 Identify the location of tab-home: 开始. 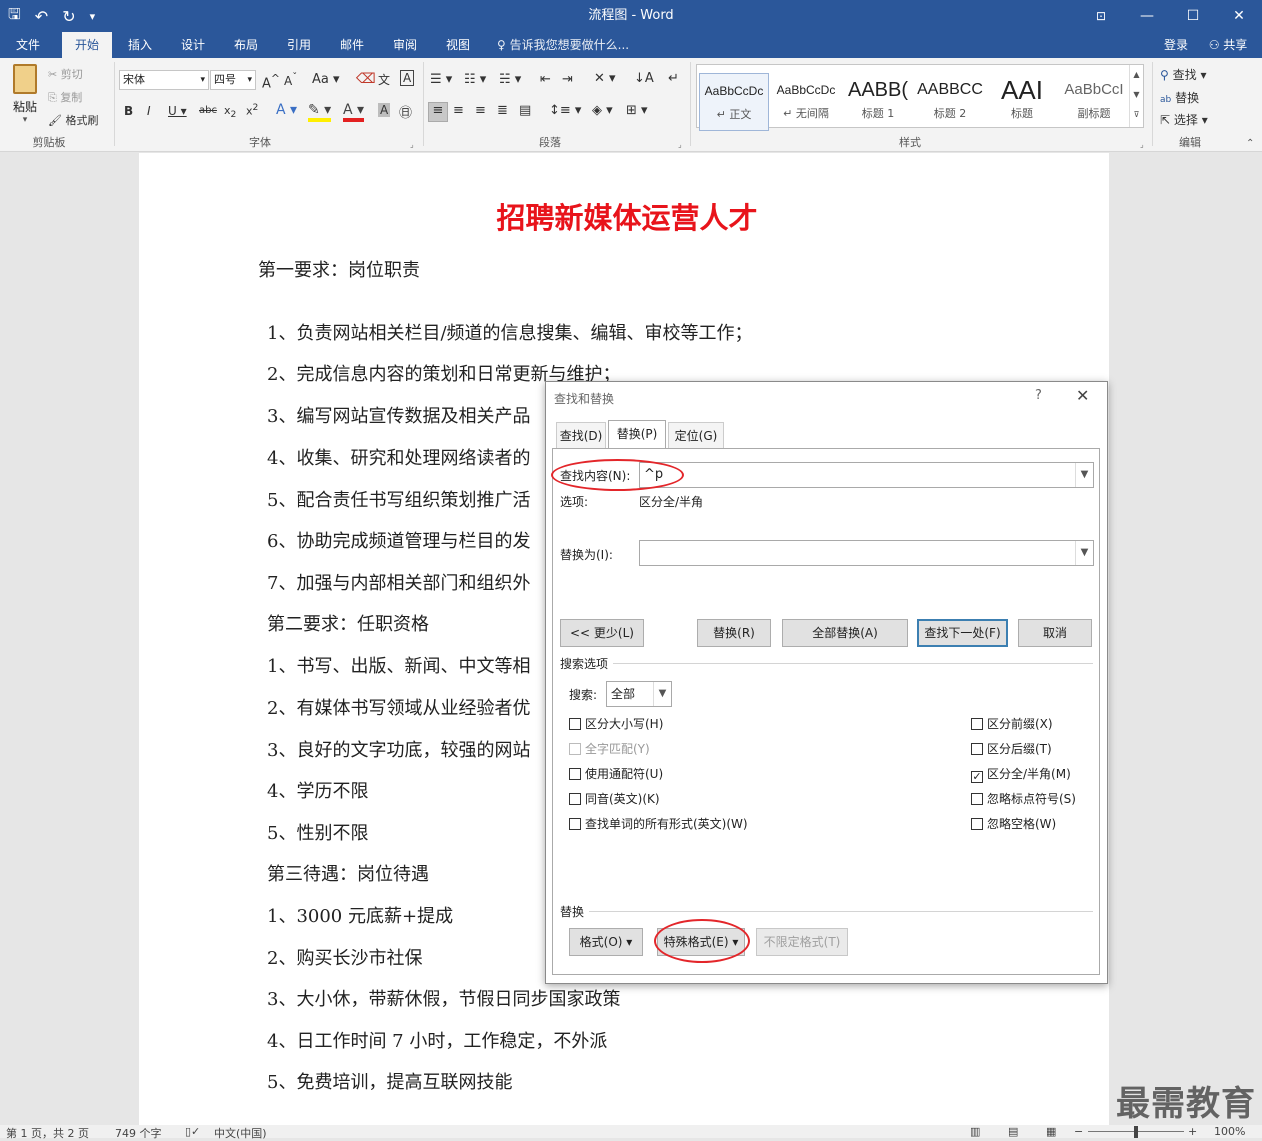
(87, 45).